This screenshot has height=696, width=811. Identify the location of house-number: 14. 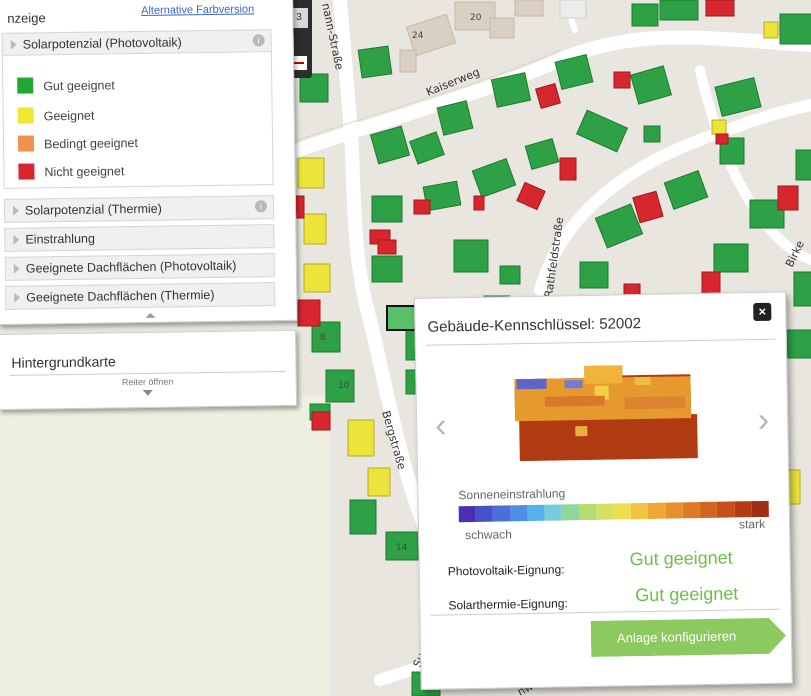
(402, 548).